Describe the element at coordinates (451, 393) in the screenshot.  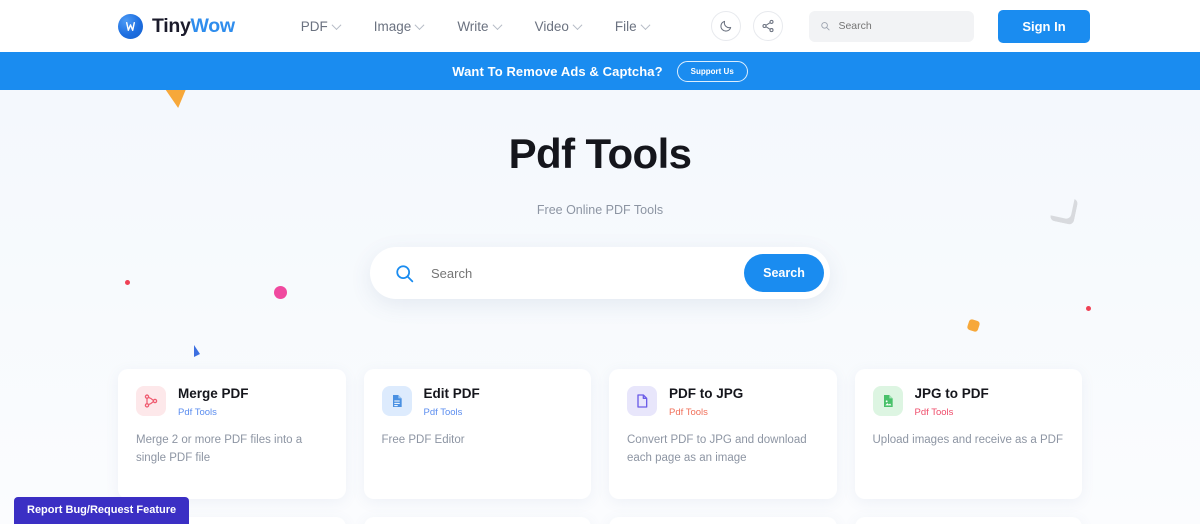
I see `card-title: Edit PDF` at that location.